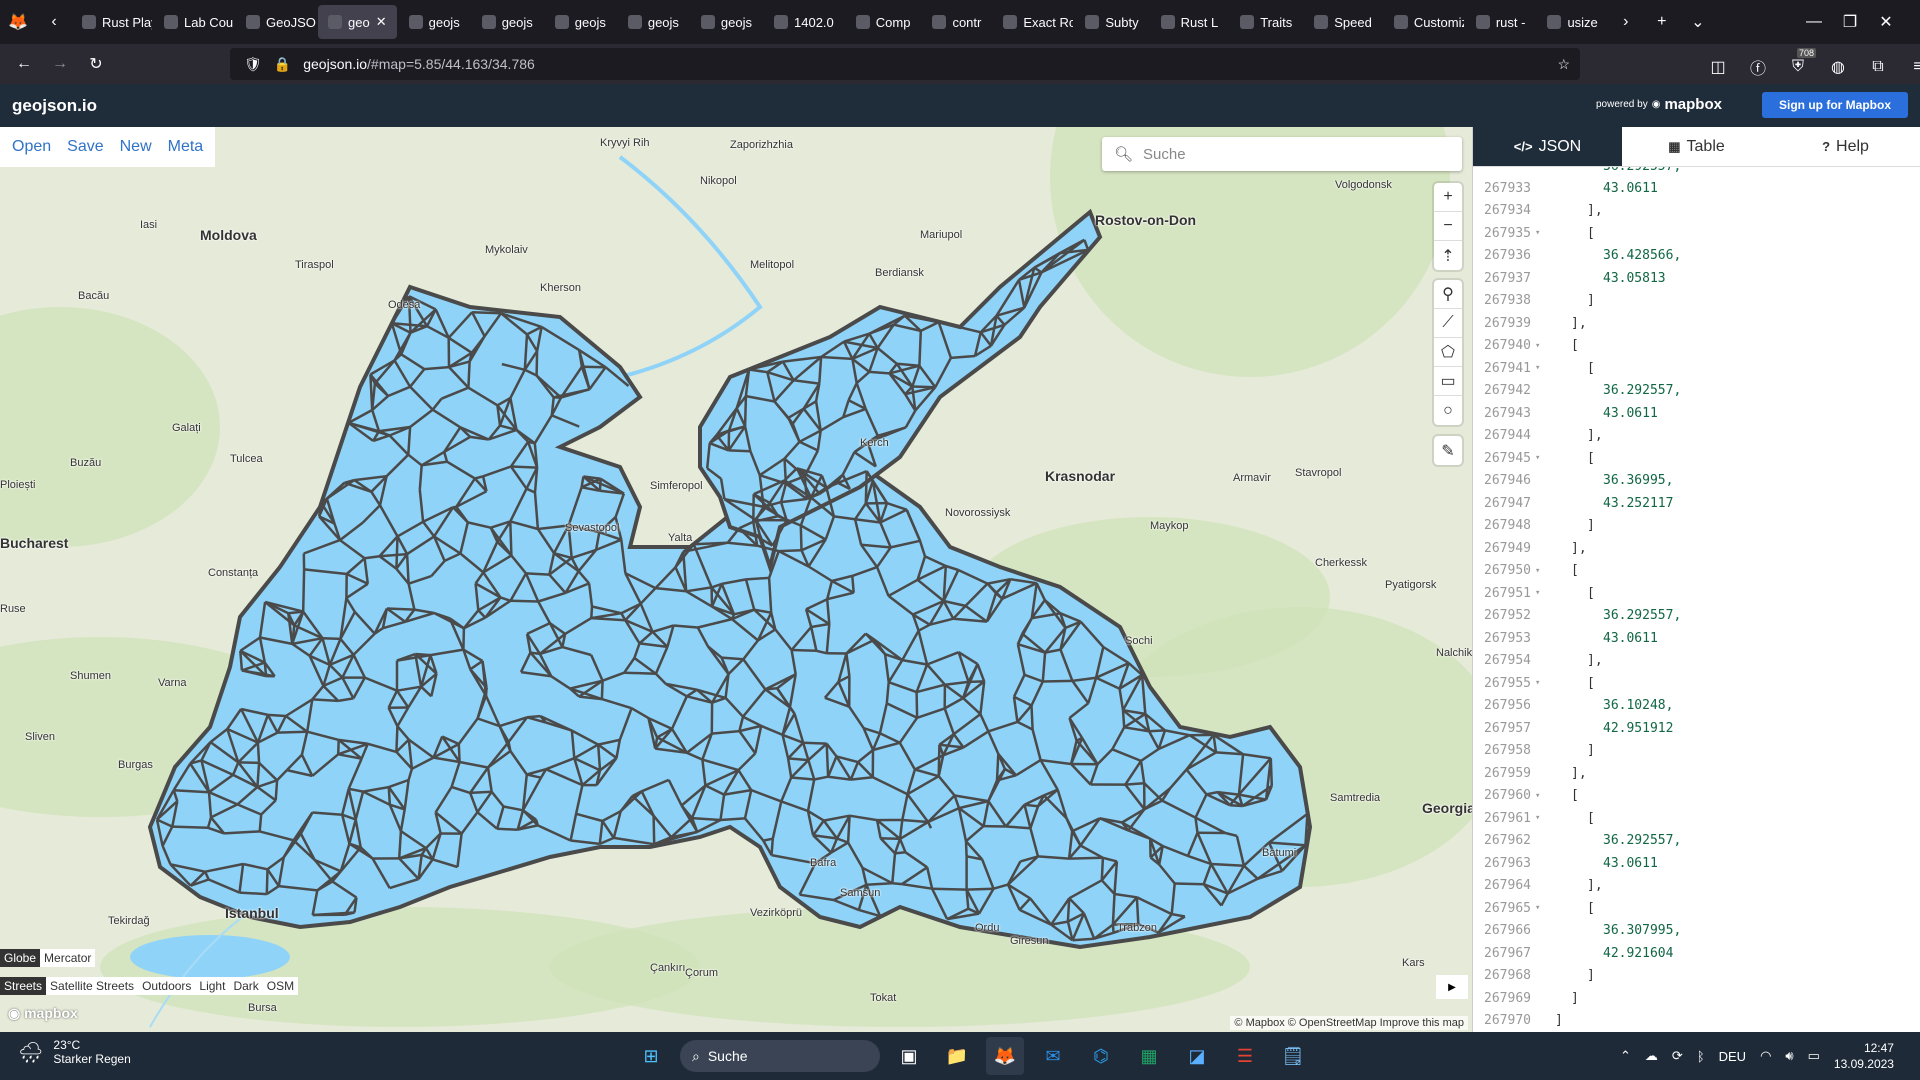 This screenshot has width=1920, height=1080. What do you see at coordinates (60, 64) in the screenshot?
I see `forward-icon: →` at bounding box center [60, 64].